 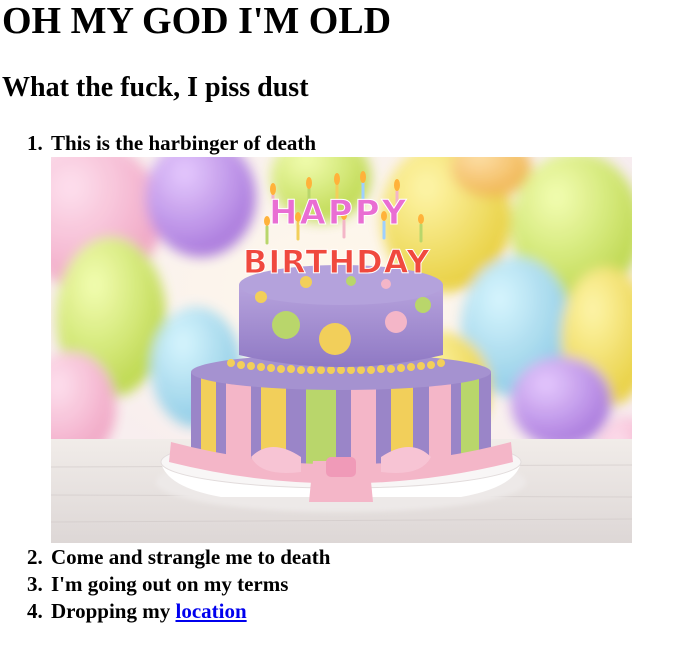 I want to click on location-link: location, so click(x=210, y=611).